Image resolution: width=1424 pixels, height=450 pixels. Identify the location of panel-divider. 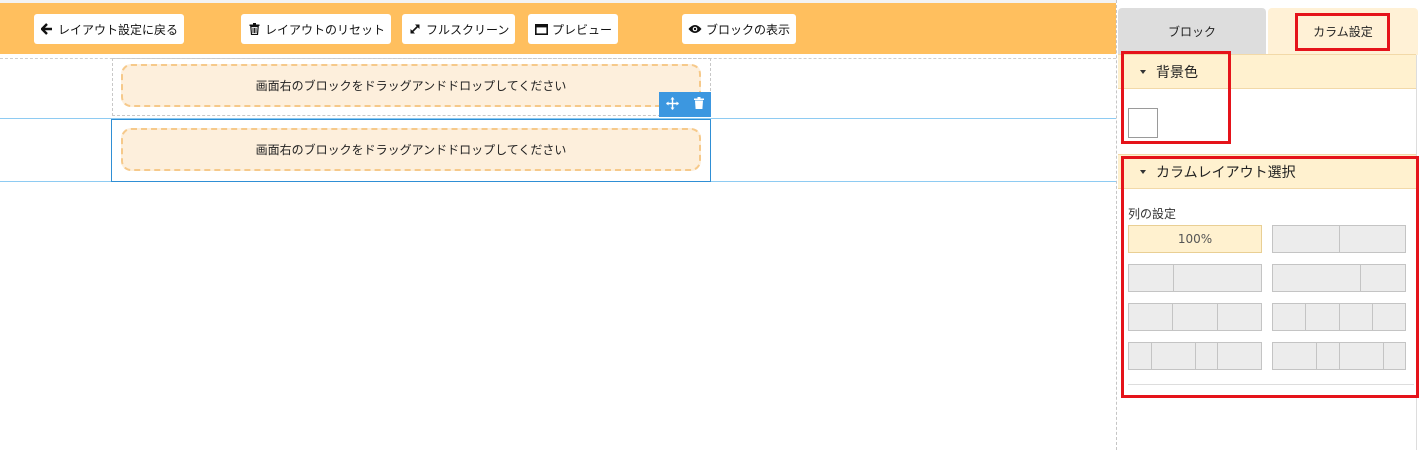
(1116, 225).